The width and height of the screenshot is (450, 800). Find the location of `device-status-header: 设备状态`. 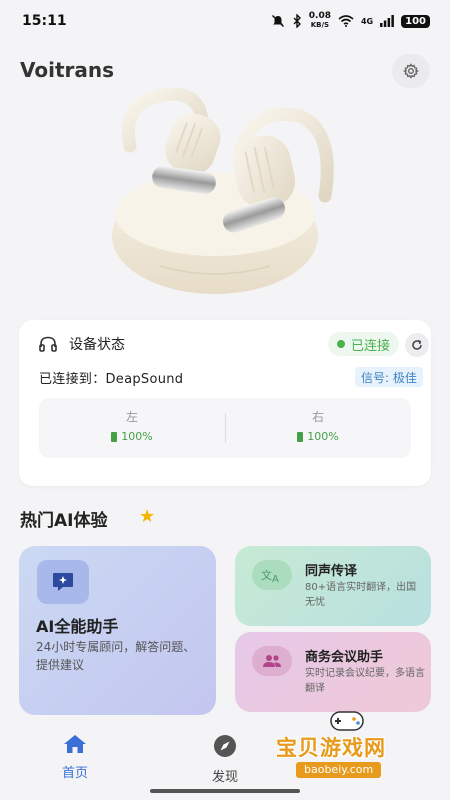

device-status-header: 设备状态 is located at coordinates (82, 344).